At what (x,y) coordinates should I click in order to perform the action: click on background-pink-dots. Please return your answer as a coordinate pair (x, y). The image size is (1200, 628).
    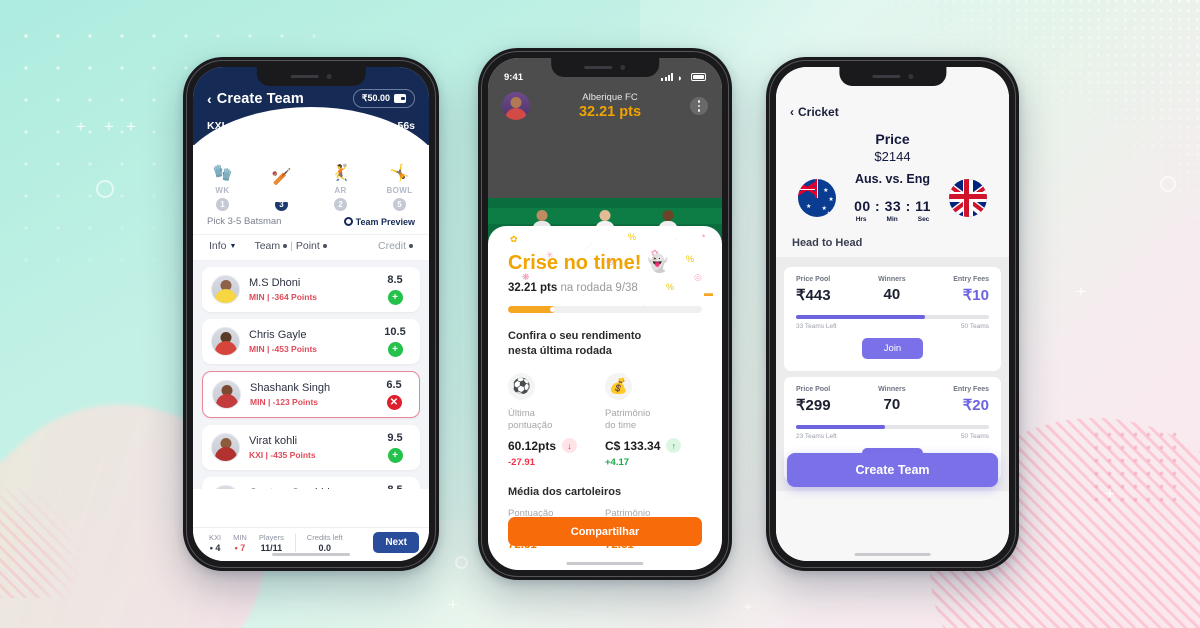
    Looking at the image, I should click on (1135, 468).